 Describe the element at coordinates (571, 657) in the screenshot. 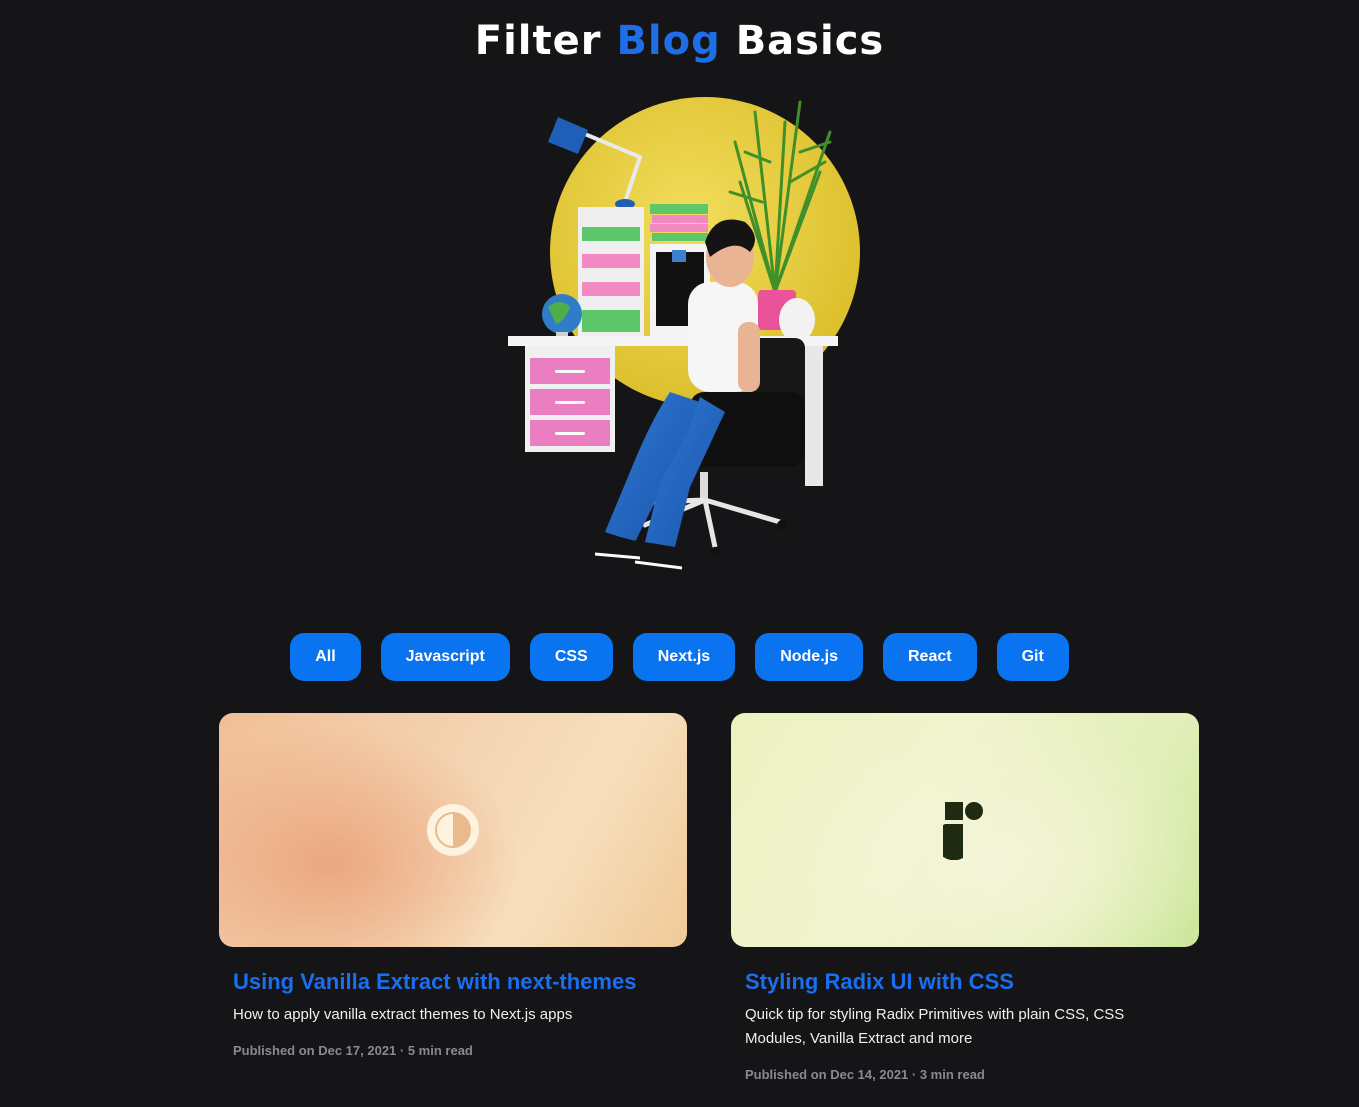

I see `filter-css-button: CSS` at that location.